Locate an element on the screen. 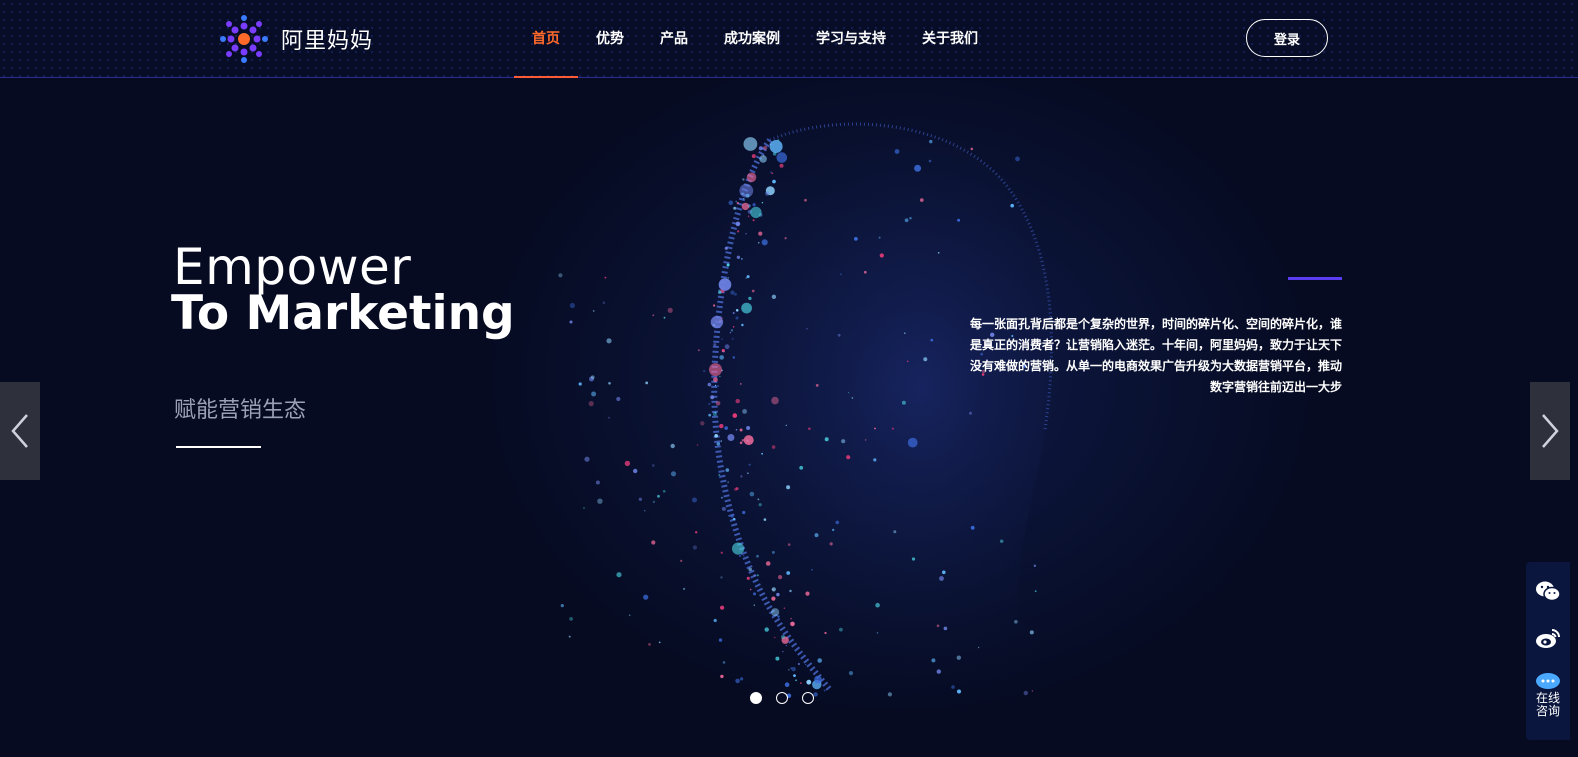 Image resolution: width=1578 pixels, height=757 pixels. carousel-pagination is located at coordinates (782, 698).